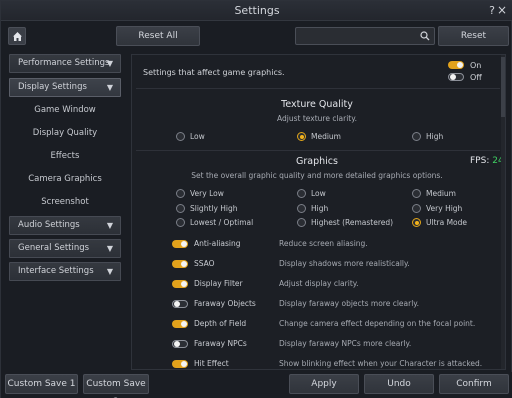  What do you see at coordinates (456, 65) in the screenshot?
I see `legend-on-toggle-icon` at bounding box center [456, 65].